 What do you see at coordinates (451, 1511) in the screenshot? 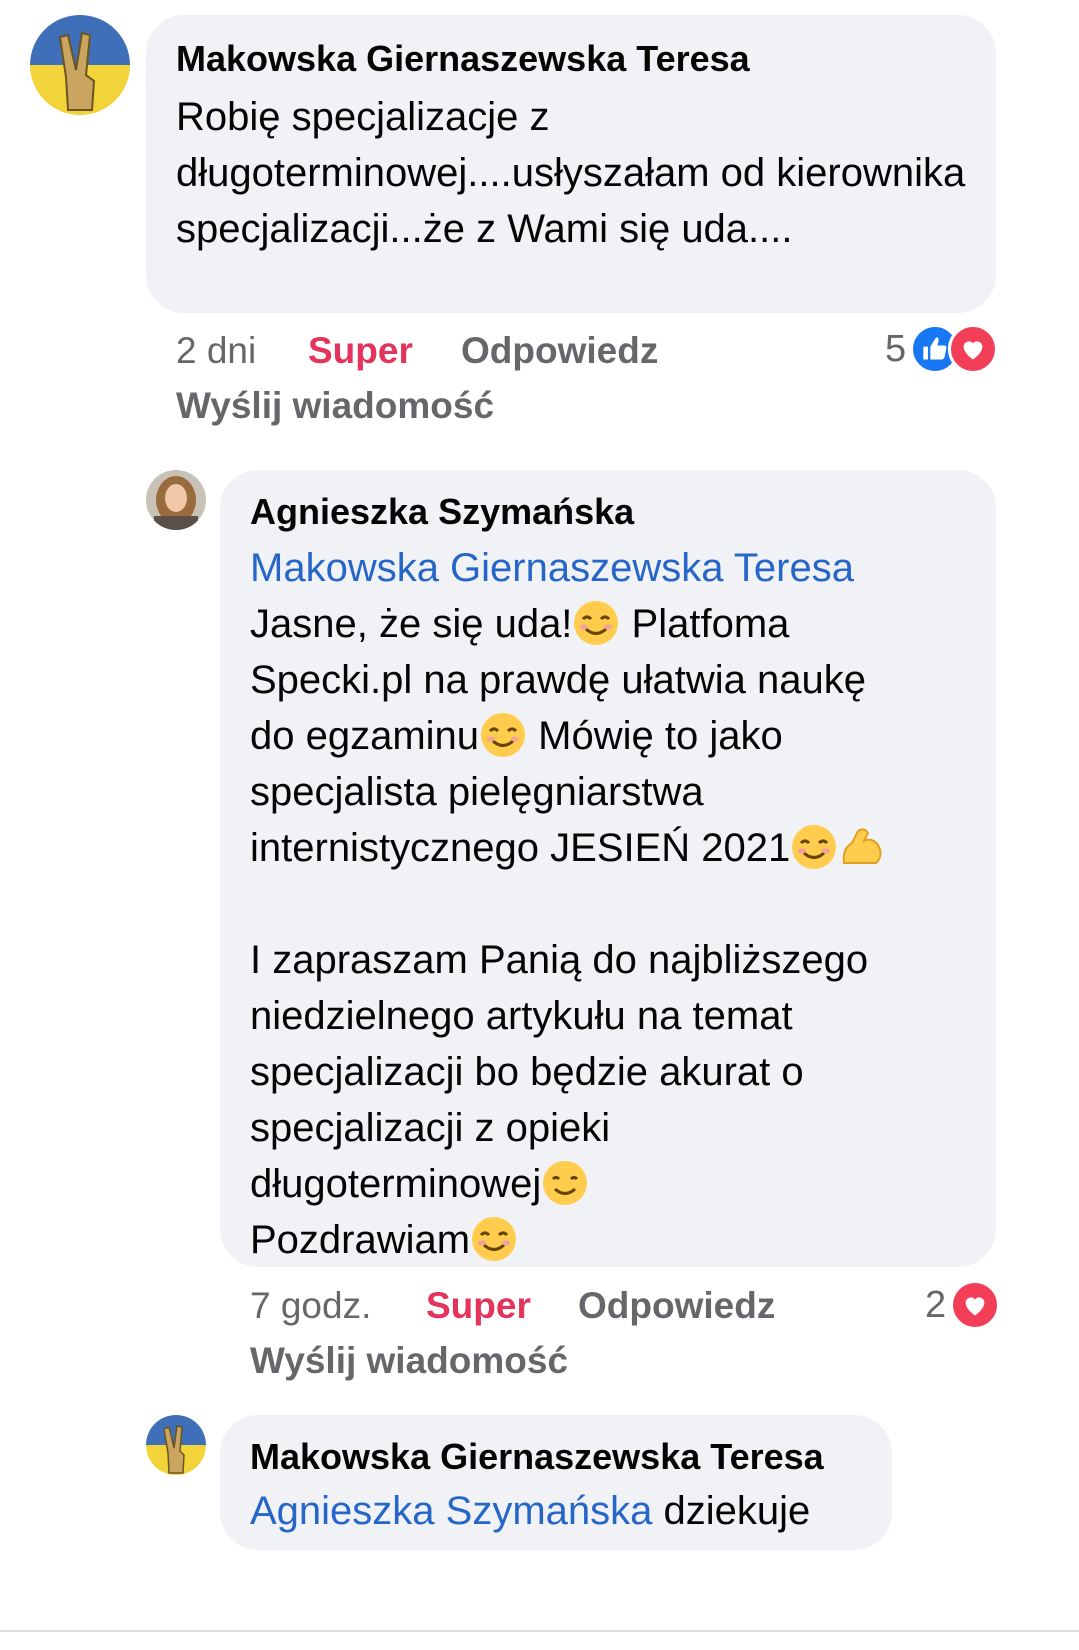
I see `mention-link: Agnieszka Szymańska` at bounding box center [451, 1511].